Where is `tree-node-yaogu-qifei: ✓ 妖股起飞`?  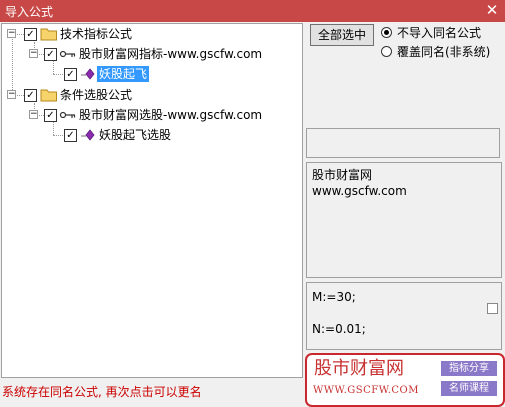
tree-node-yaogu-qifei: ✓ 妖股起飞 is located at coordinates (152, 74).